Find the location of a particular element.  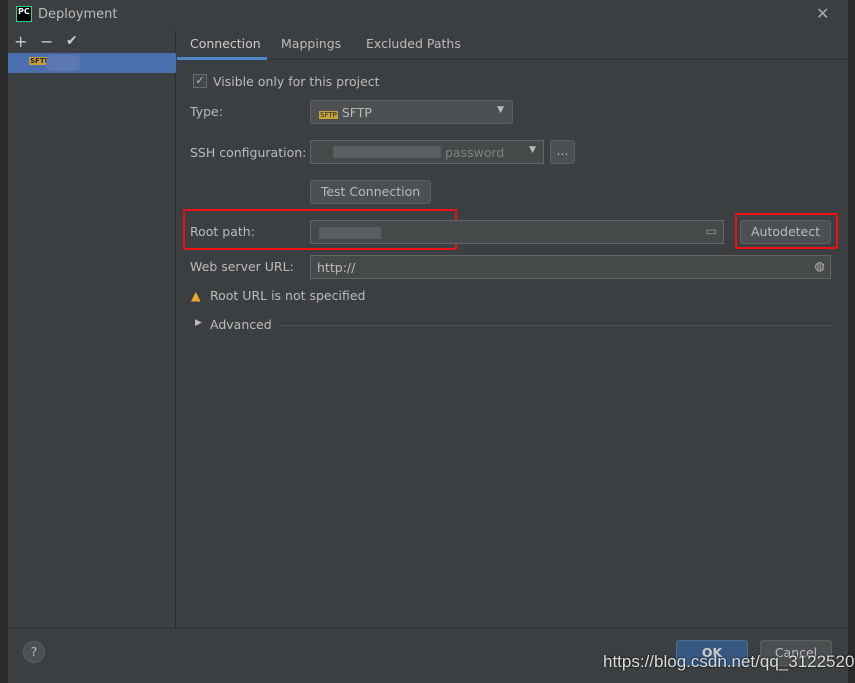

tab-bar: Connection Mappings Excluded Paths is located at coordinates (513, 45).